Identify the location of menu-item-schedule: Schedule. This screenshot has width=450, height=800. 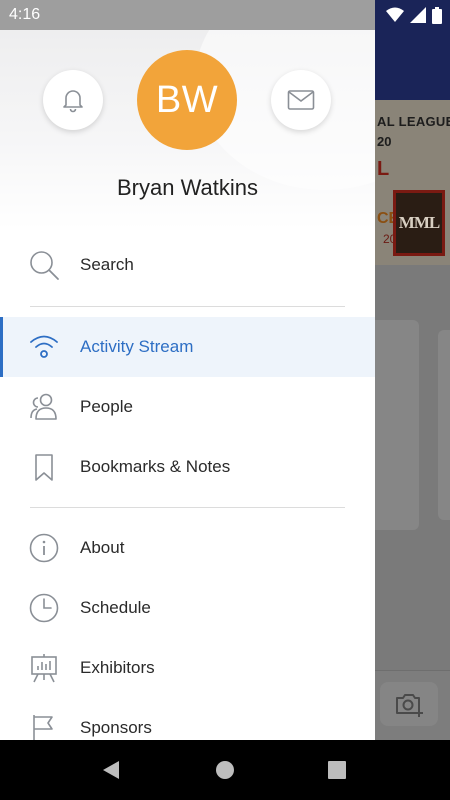
(187, 608).